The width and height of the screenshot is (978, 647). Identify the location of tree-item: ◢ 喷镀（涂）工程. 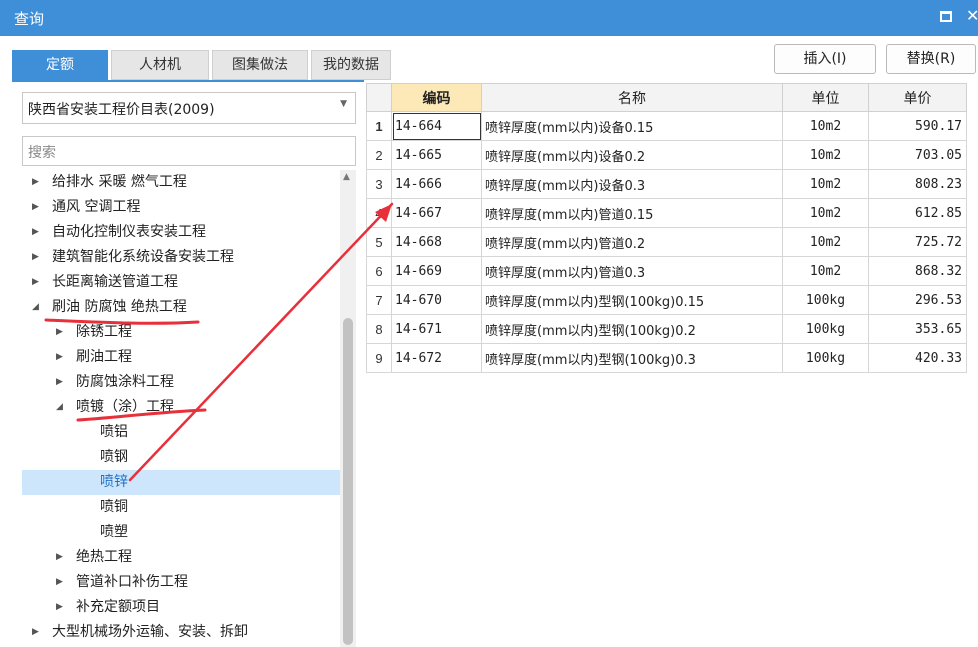
(181, 407).